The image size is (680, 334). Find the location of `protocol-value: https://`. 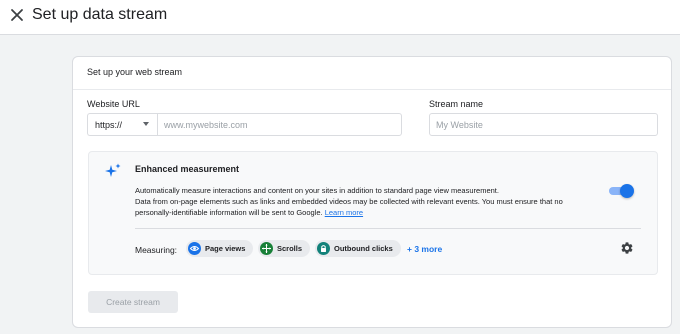

protocol-value: https:// is located at coordinates (109, 125).